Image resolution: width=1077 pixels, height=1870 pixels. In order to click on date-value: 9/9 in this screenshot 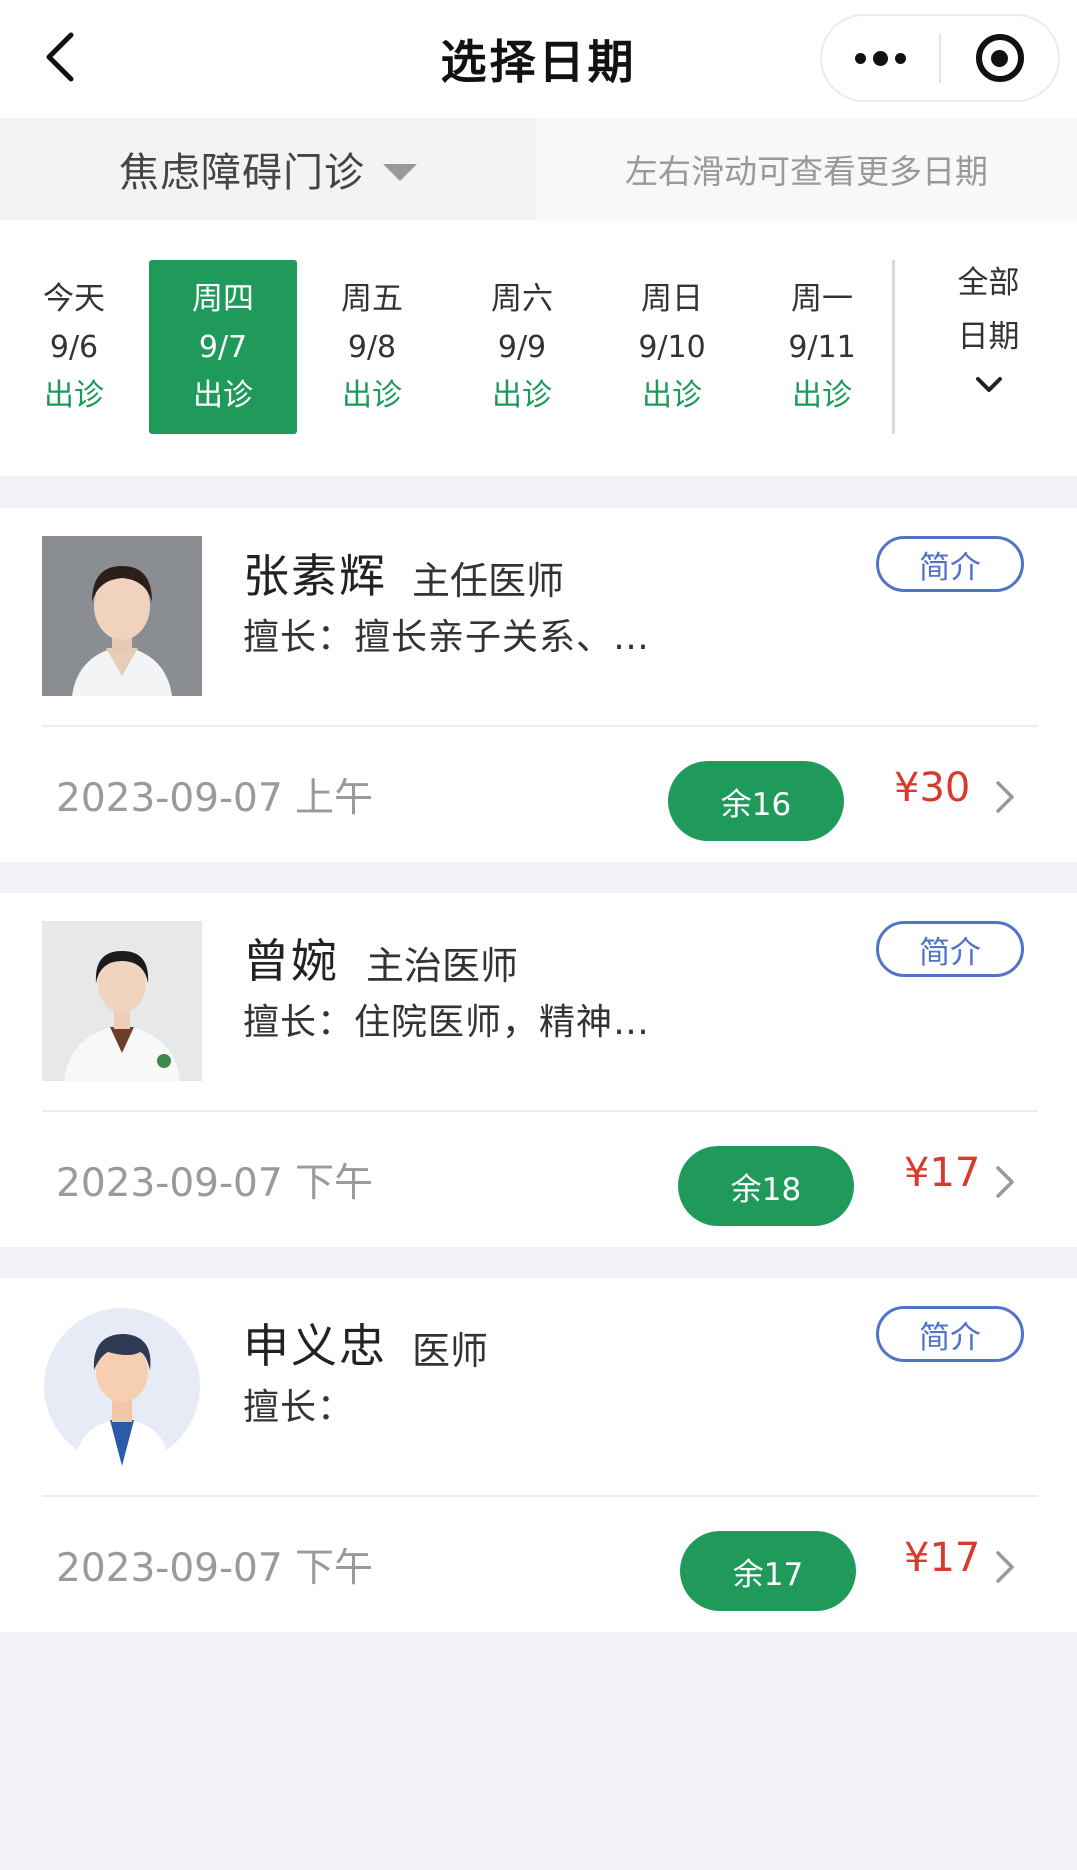, I will do `click(522, 347)`.